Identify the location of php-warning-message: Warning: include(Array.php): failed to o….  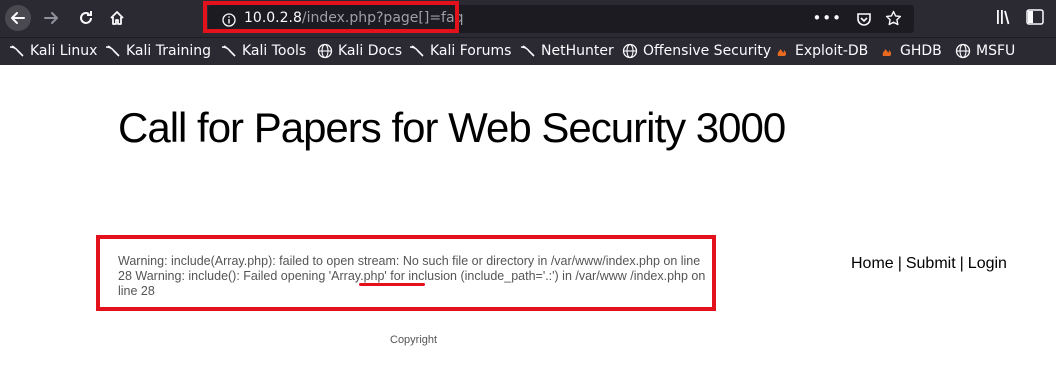
(414, 276).